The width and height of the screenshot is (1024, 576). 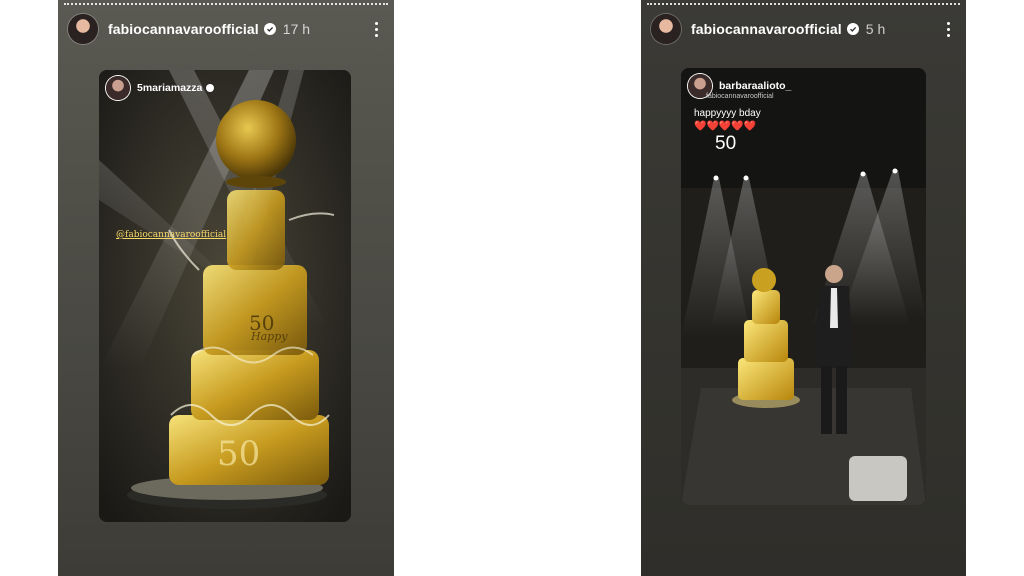 What do you see at coordinates (269, 336) in the screenshot?
I see `svg-text: Happy` at bounding box center [269, 336].